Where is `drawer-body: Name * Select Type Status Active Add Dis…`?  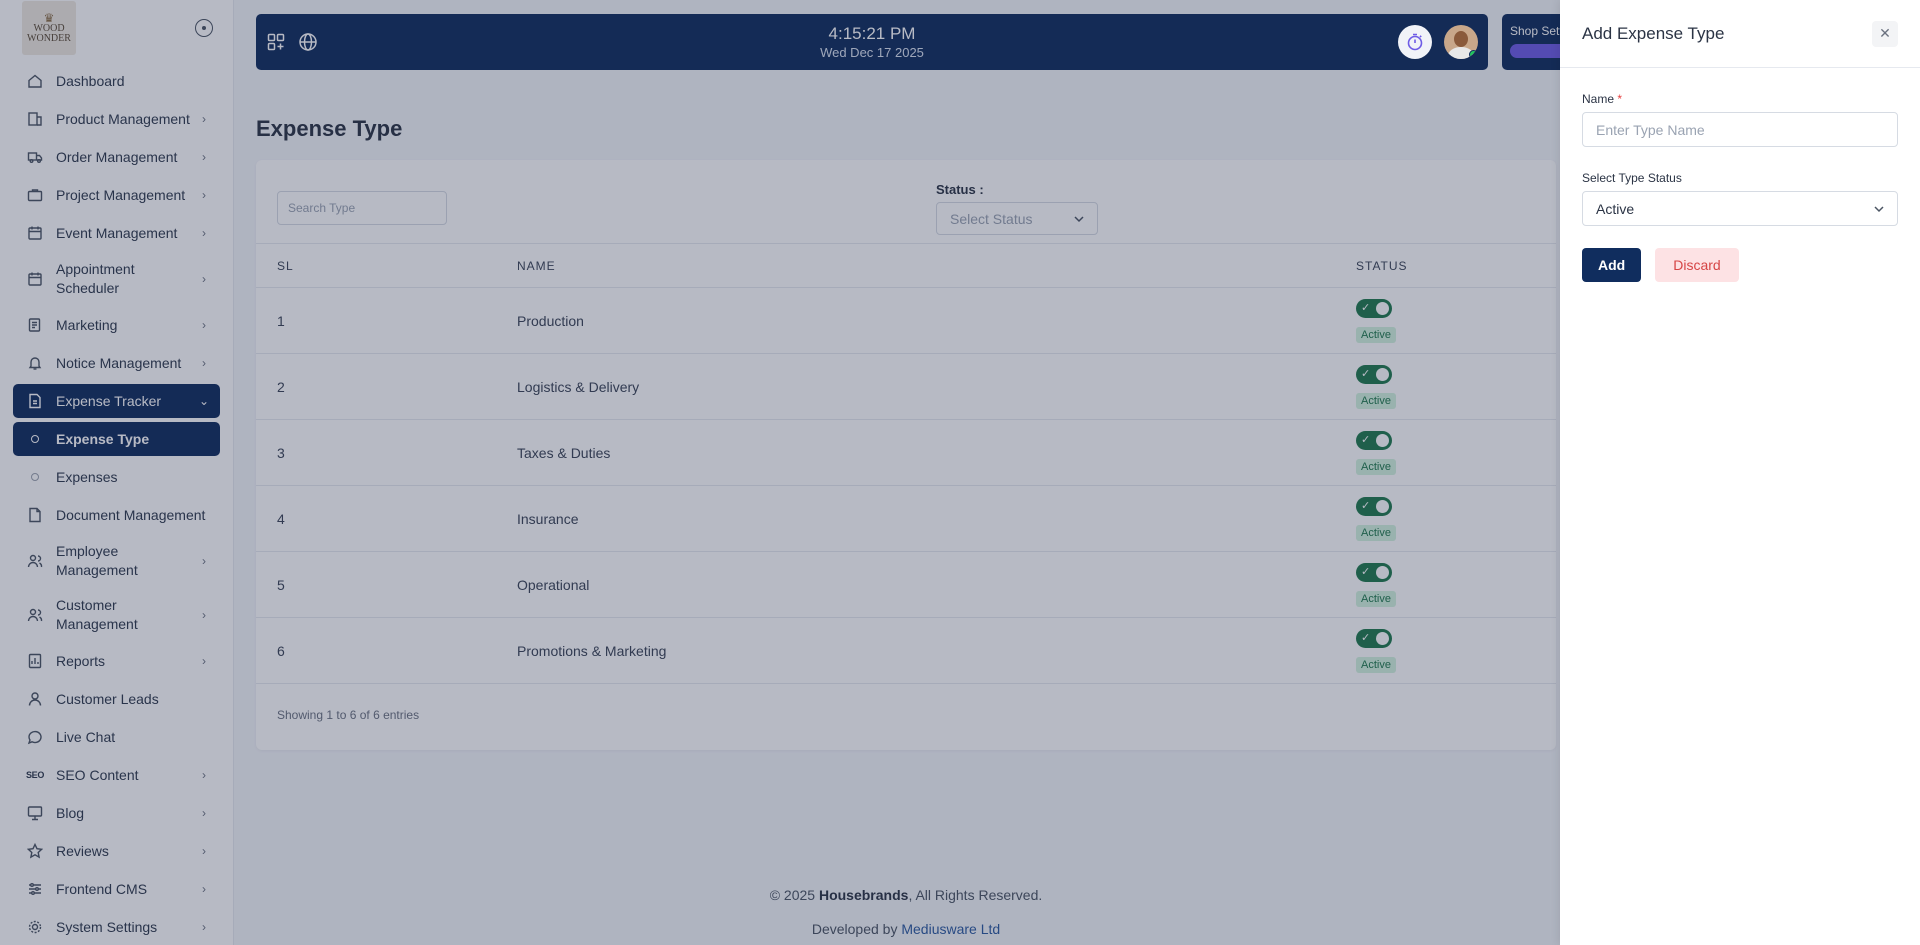
drawer-body: Name * Select Type Status Active Add Dis… is located at coordinates (1740, 175).